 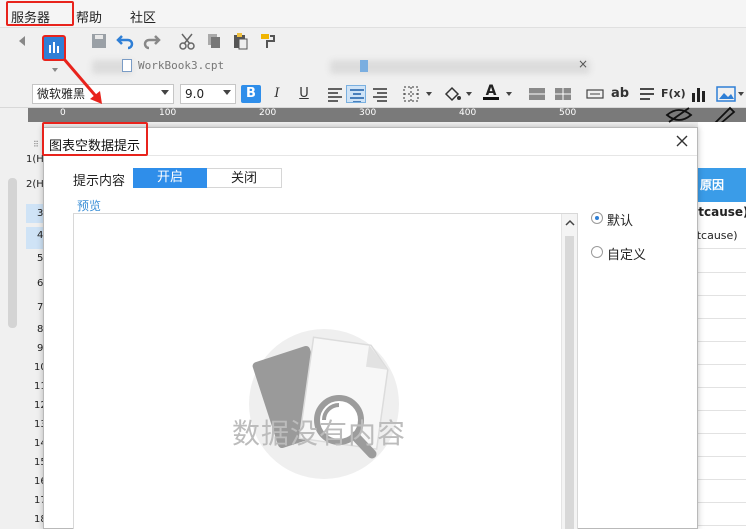 I want to click on border-icon, so click(x=411, y=94).